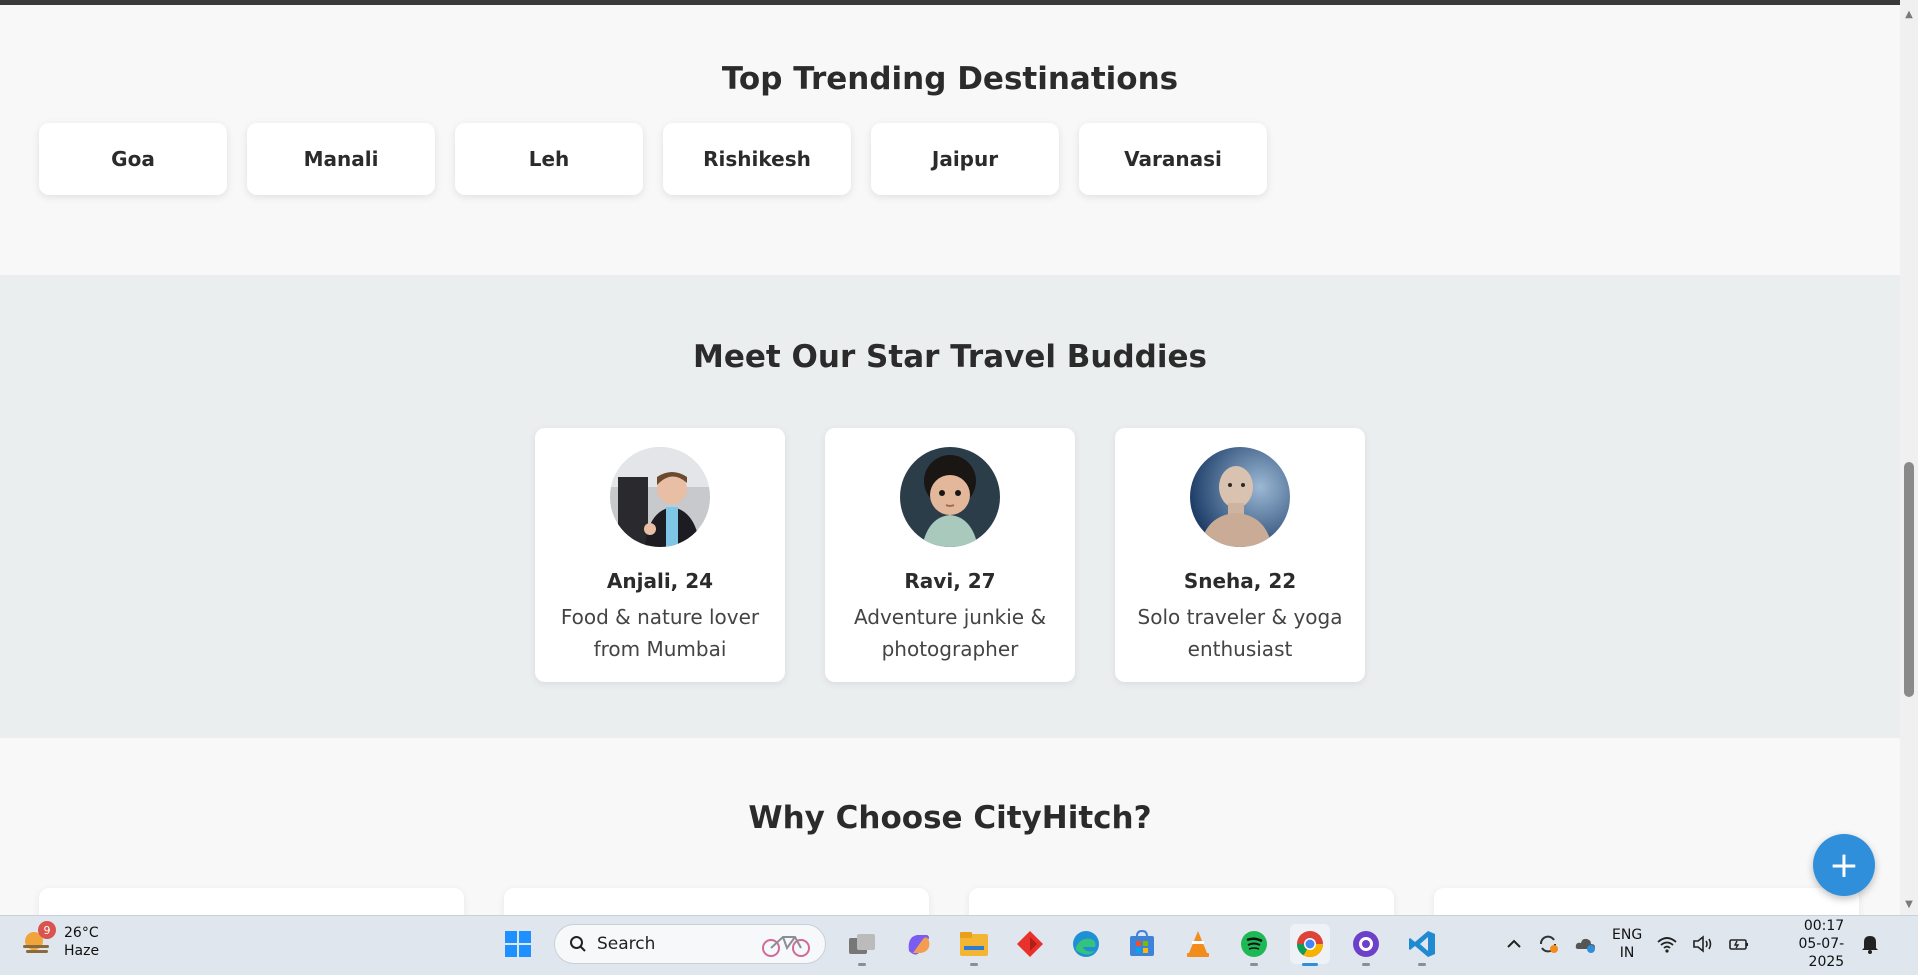 The image size is (1918, 975). What do you see at coordinates (660, 633) in the screenshot?
I see `buddy-description: Food & nature lover from Mumbai` at bounding box center [660, 633].